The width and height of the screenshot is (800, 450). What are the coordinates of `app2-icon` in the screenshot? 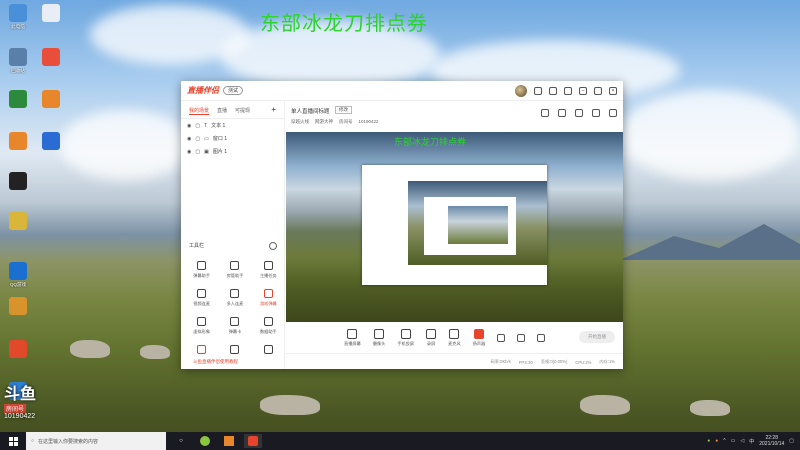 It's located at (229, 441).